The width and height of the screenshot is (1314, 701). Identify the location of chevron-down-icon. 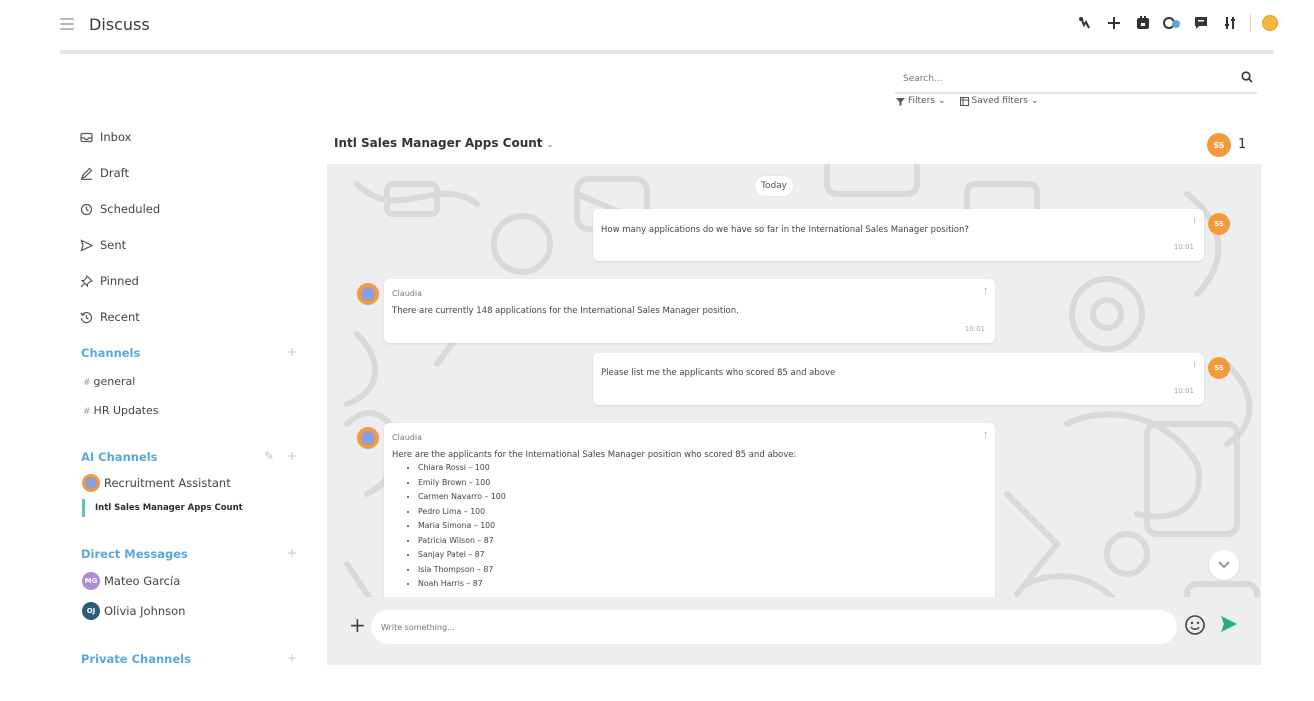
(1224, 565).